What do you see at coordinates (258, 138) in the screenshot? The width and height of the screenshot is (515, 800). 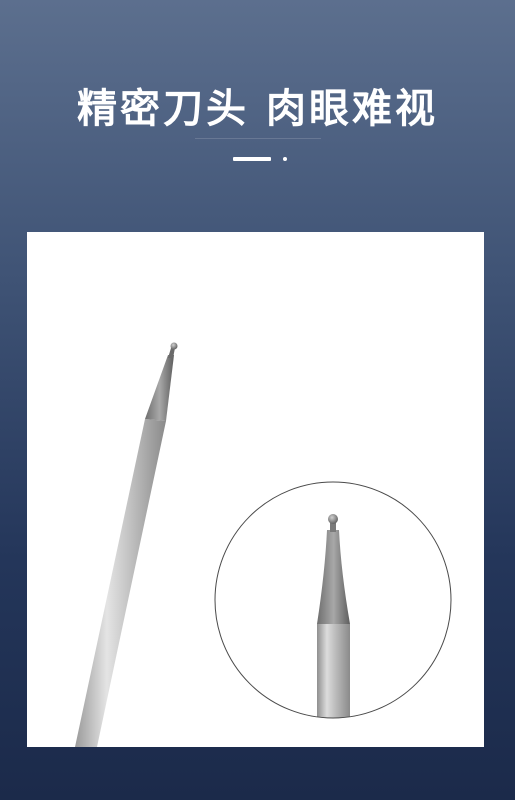 I see `title-underline-rule` at bounding box center [258, 138].